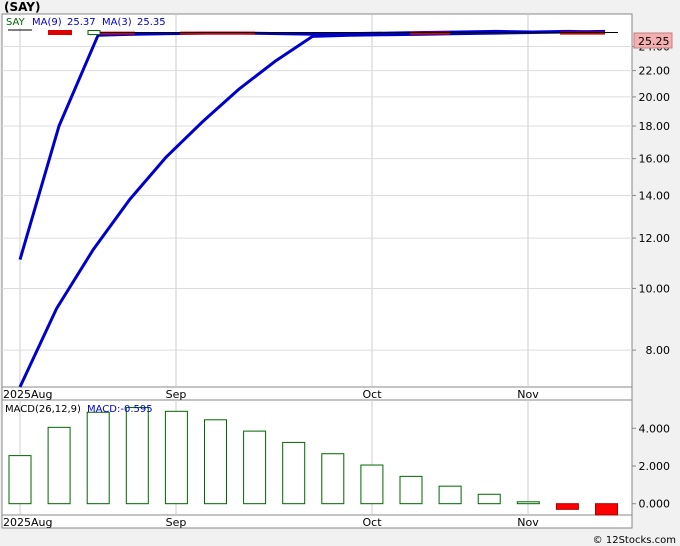  What do you see at coordinates (94, 33) in the screenshot?
I see `price-candle-first` at bounding box center [94, 33].